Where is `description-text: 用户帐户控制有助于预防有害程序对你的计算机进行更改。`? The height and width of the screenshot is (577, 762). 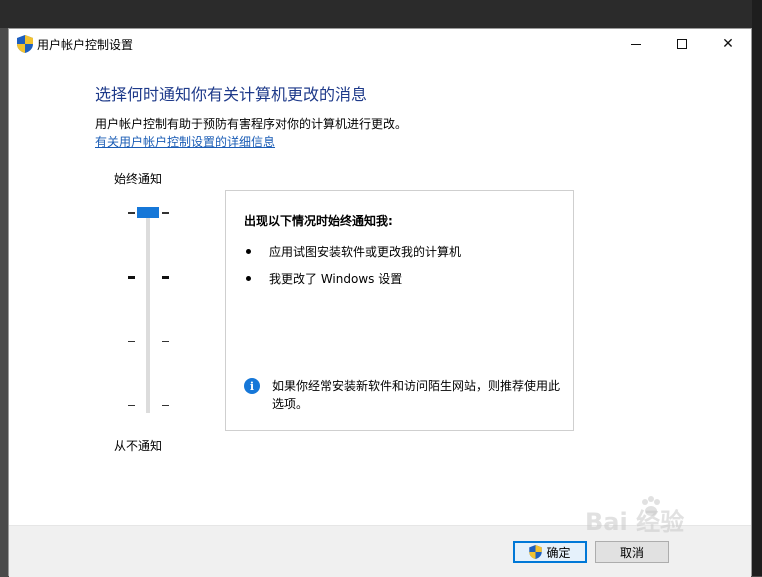 description-text: 用户帐户控制有助于预防有害程序对你的计算机进行更改。 is located at coordinates (251, 124).